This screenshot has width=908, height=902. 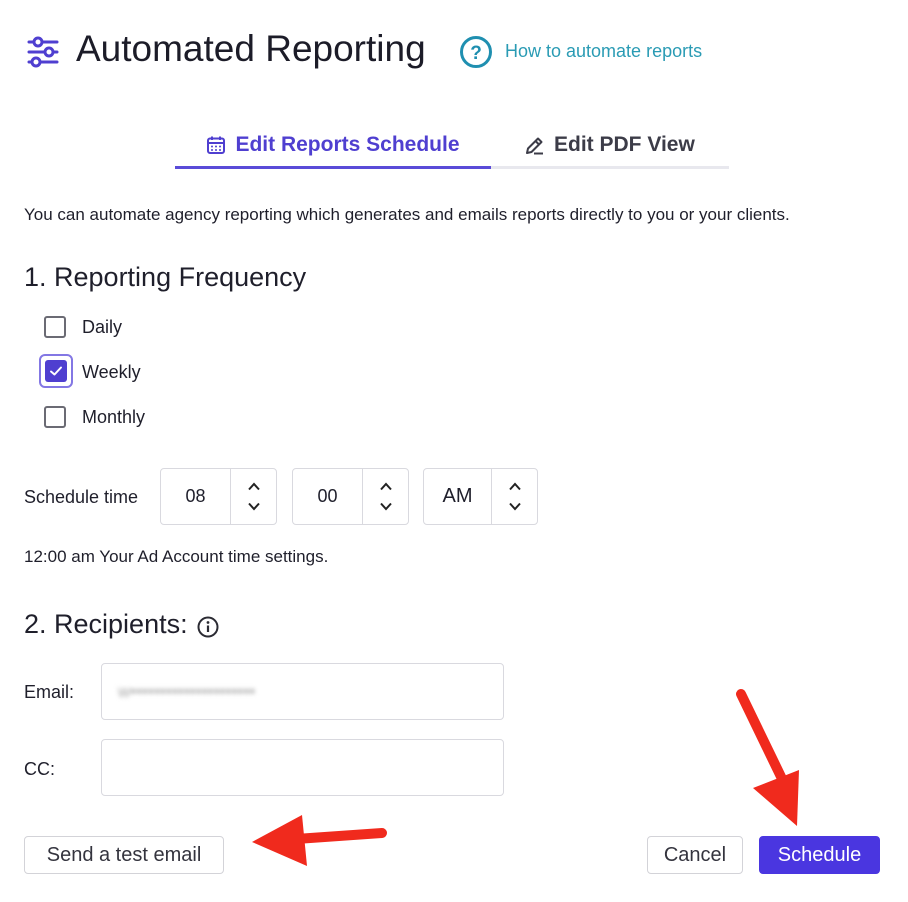 What do you see at coordinates (208, 625) in the screenshot?
I see `info-circle-icon` at bounding box center [208, 625].